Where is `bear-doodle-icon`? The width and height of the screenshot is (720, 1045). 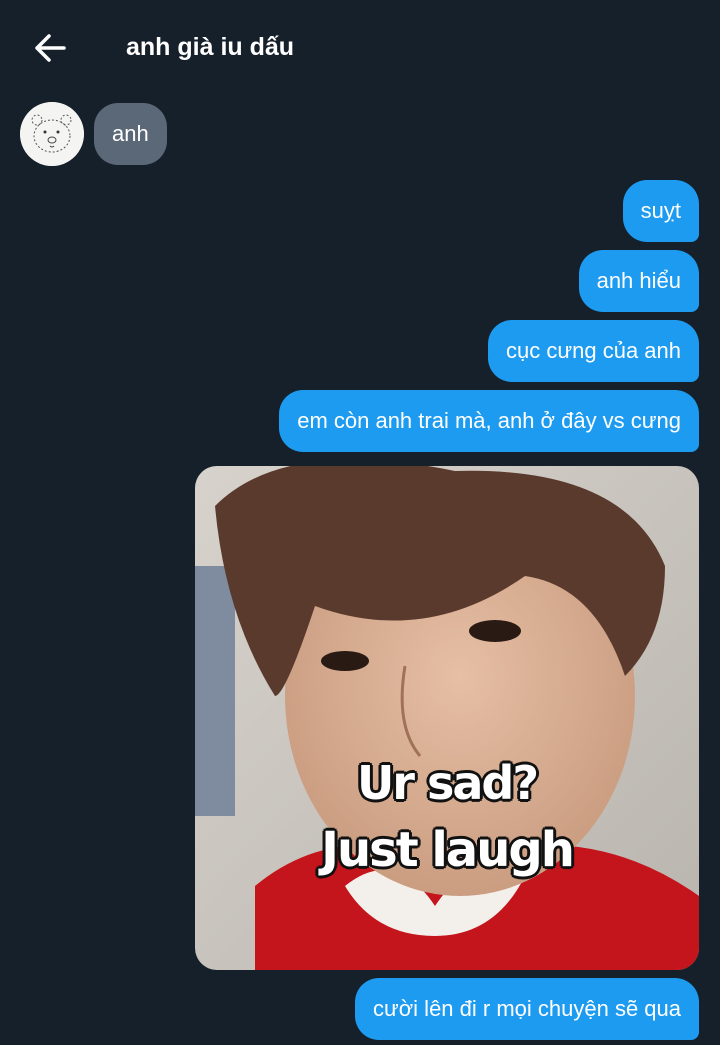 bear-doodle-icon is located at coordinates (52, 134).